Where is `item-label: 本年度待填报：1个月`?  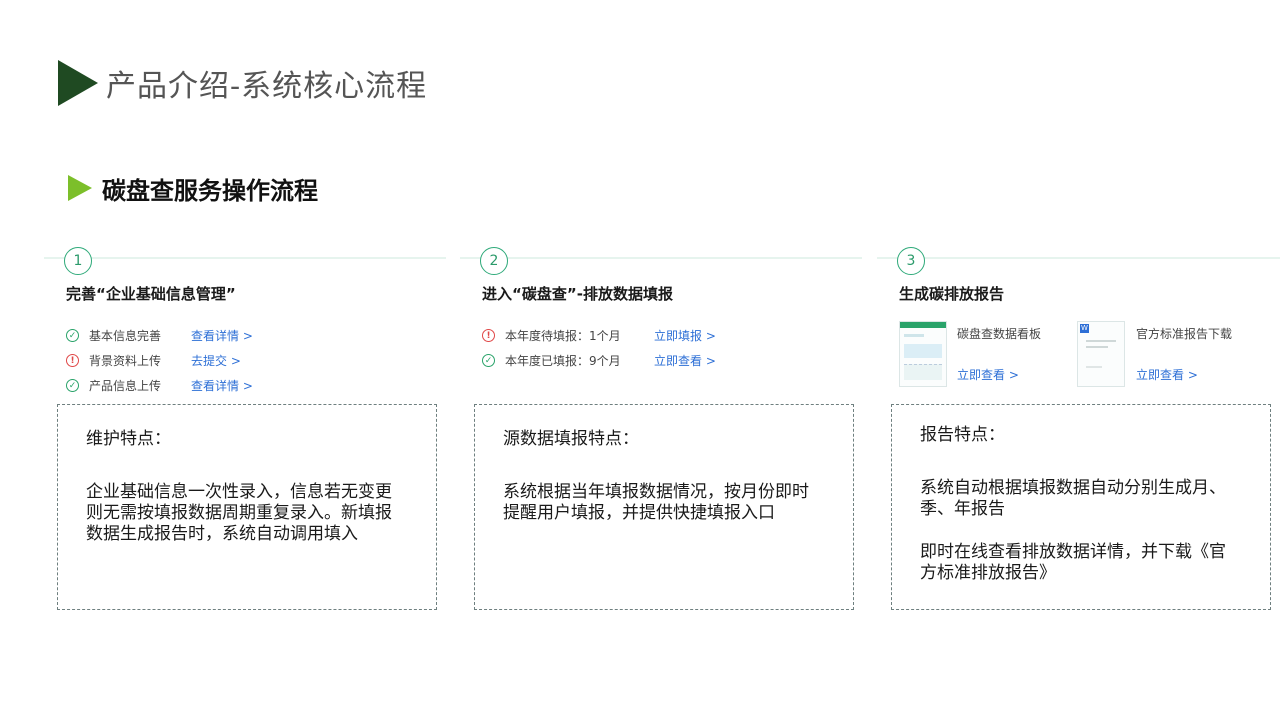 item-label: 本年度待填报：1个月 is located at coordinates (563, 336).